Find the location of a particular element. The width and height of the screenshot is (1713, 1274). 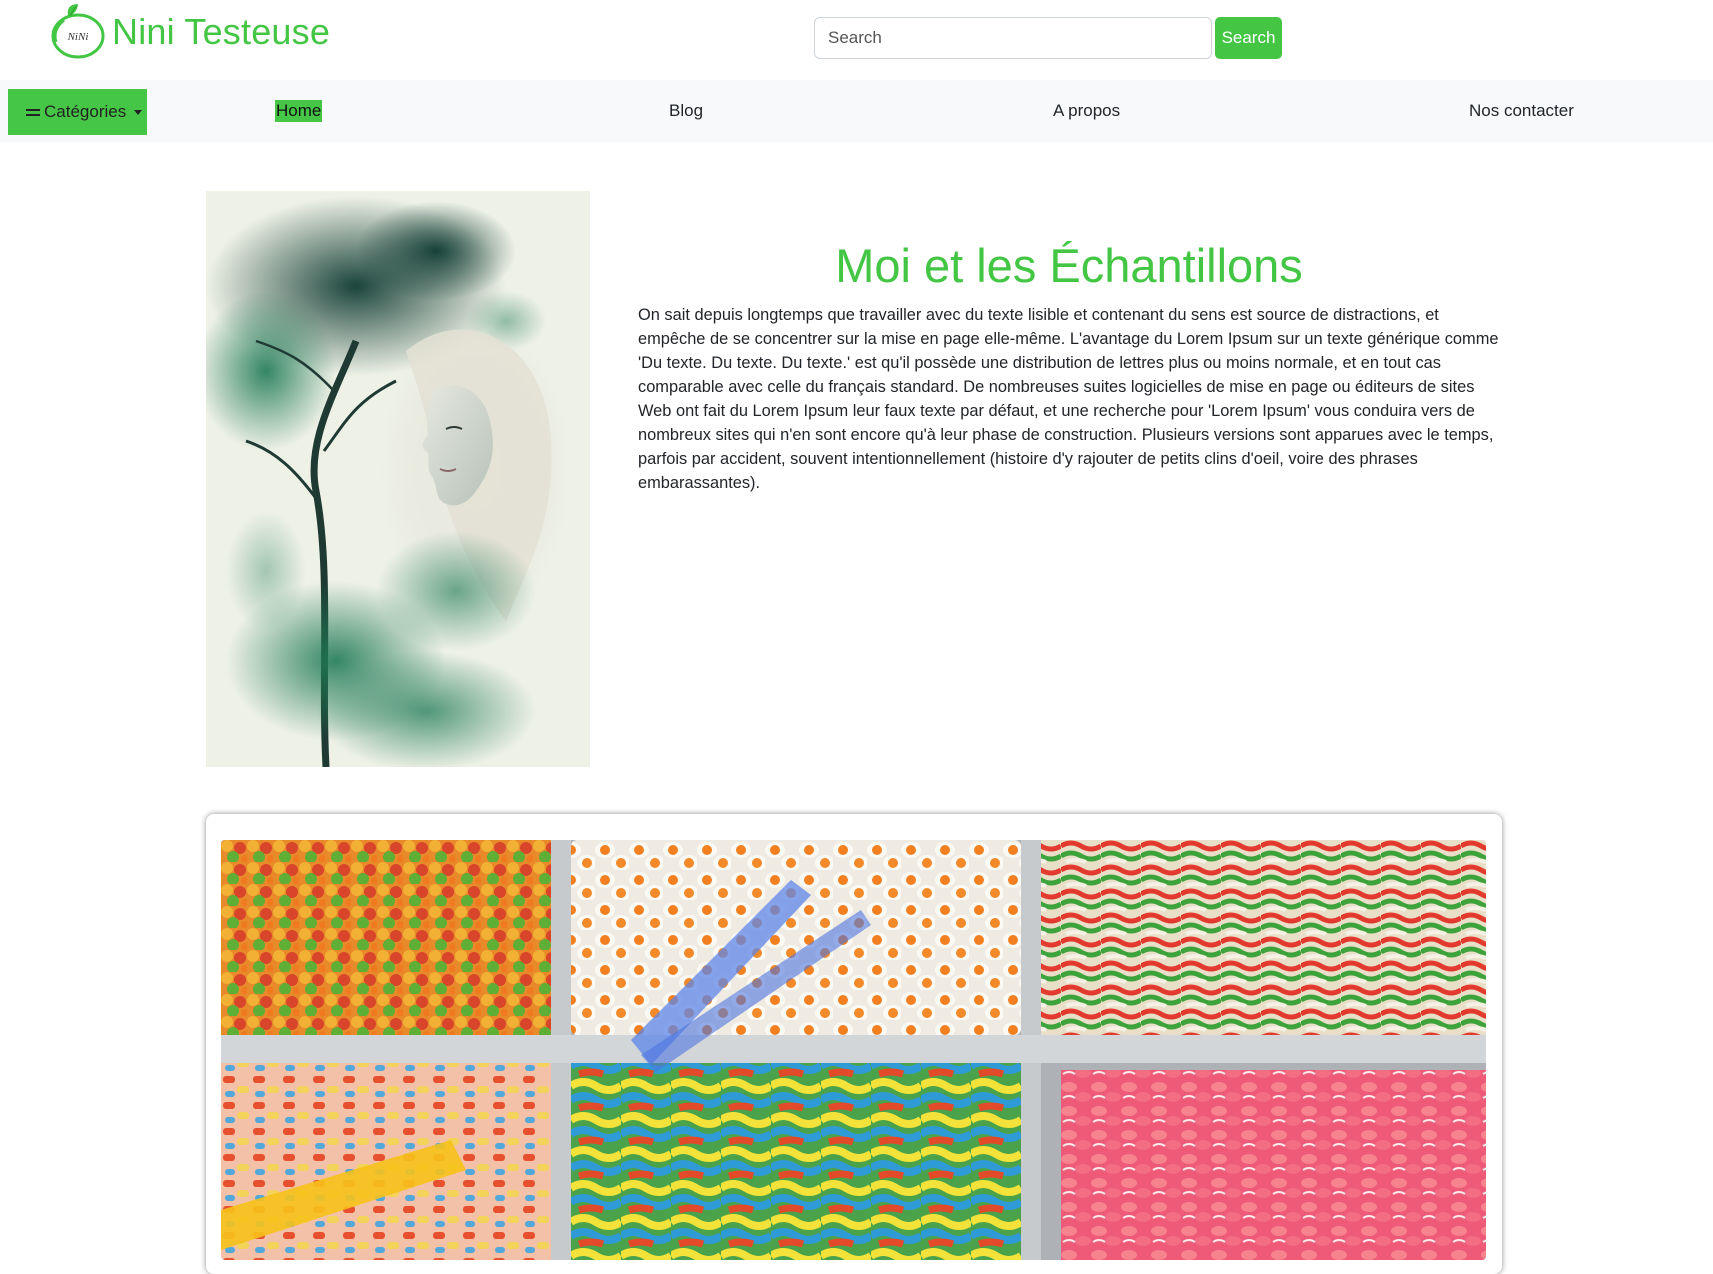

page-title: Moi et les Échantillons is located at coordinates (1069, 265).